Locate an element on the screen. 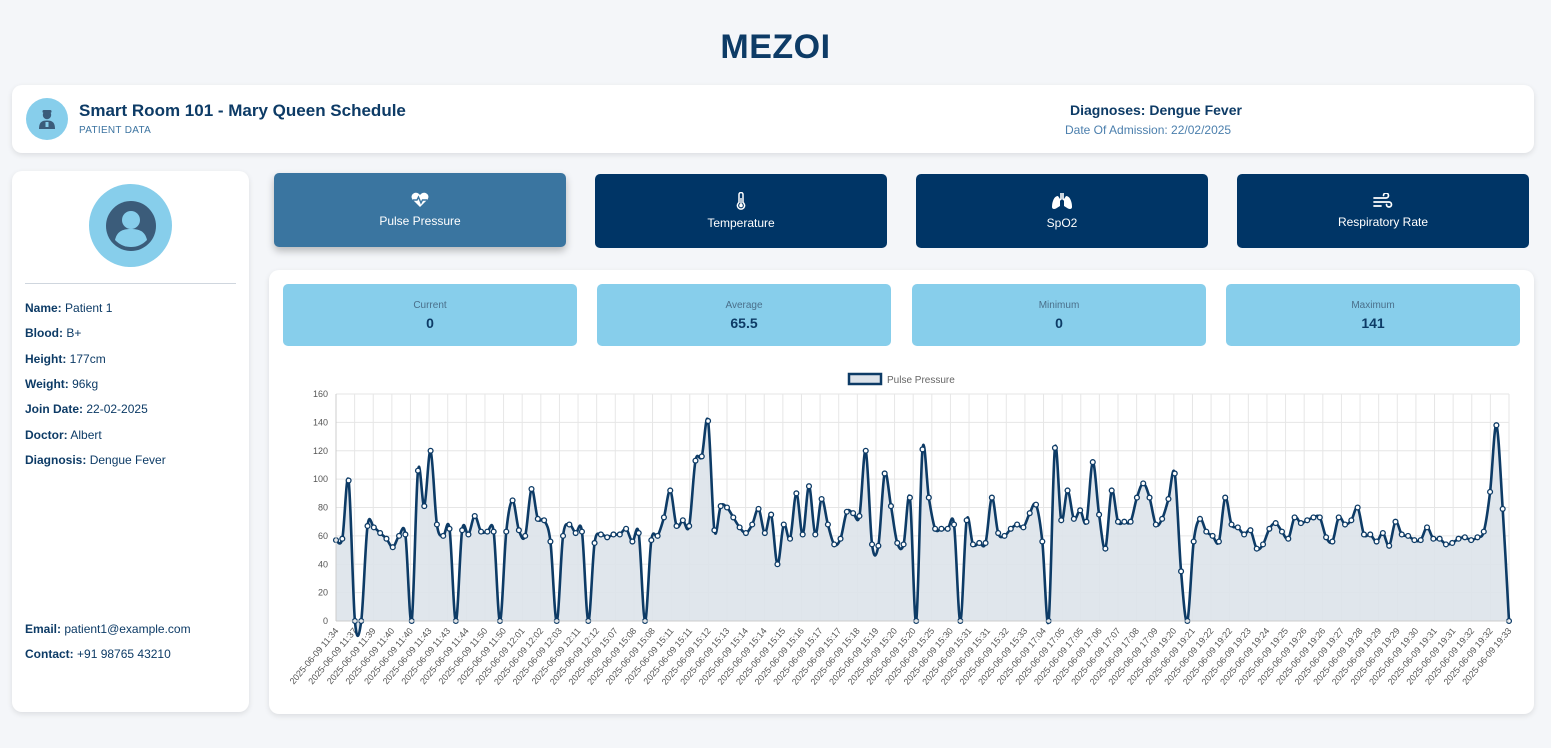 The width and height of the screenshot is (1551, 748). stat-label: Average is located at coordinates (744, 305).